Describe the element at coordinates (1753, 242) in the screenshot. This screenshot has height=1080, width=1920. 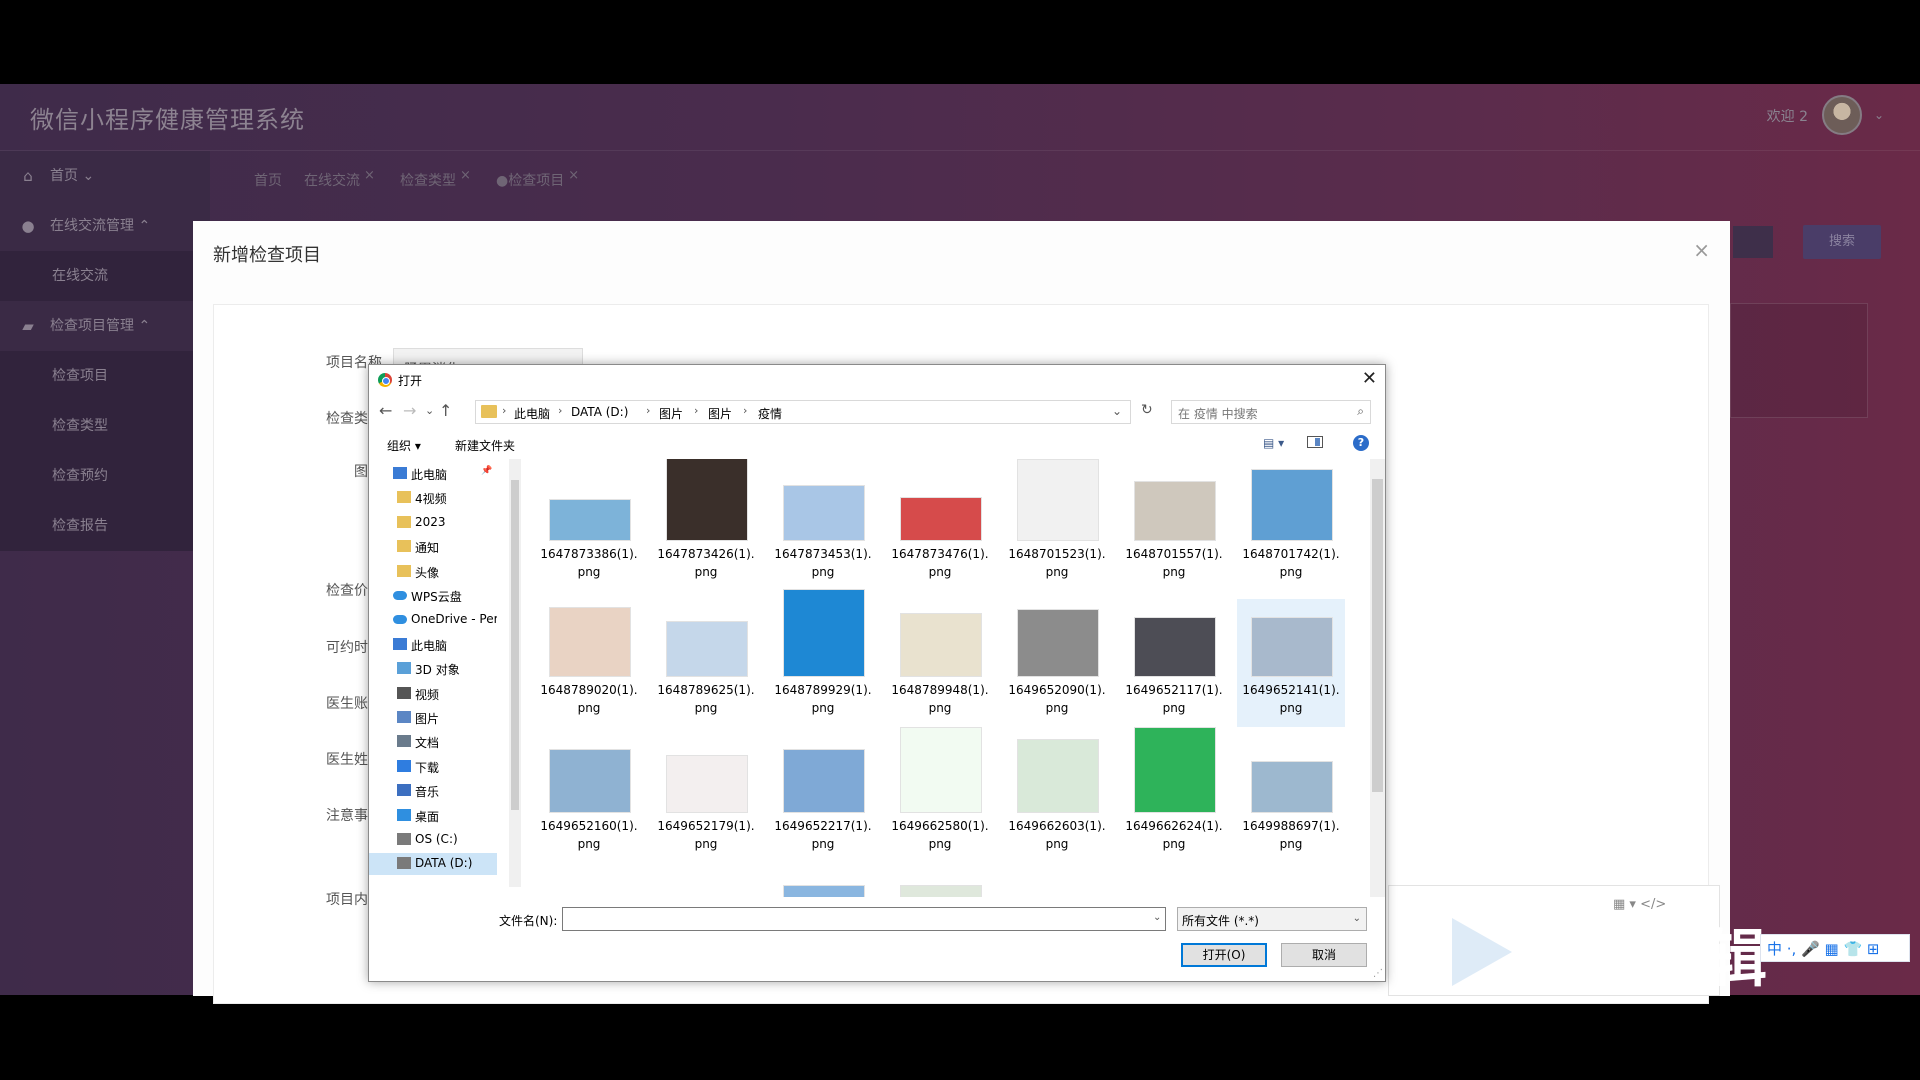
I see `search-input` at that location.